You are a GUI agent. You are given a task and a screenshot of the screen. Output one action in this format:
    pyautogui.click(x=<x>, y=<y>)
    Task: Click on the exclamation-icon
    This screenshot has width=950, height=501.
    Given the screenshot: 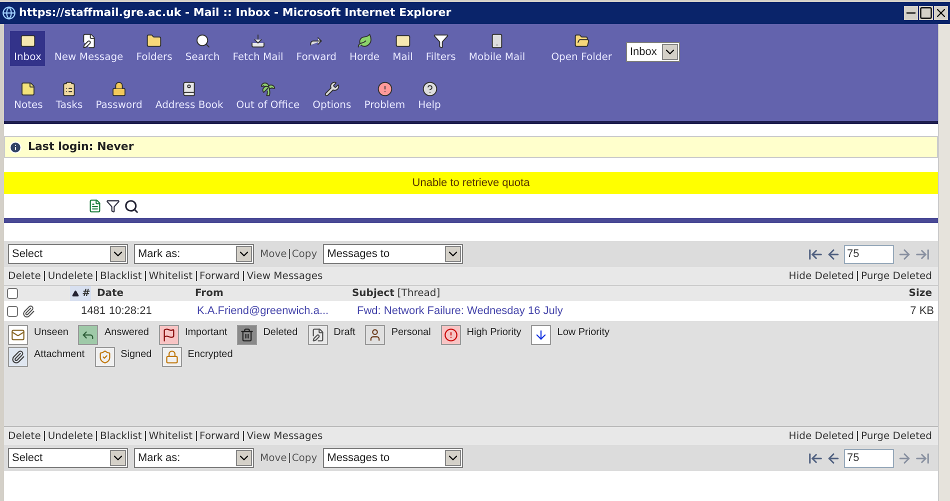 What is the action you would take?
    pyautogui.click(x=450, y=335)
    